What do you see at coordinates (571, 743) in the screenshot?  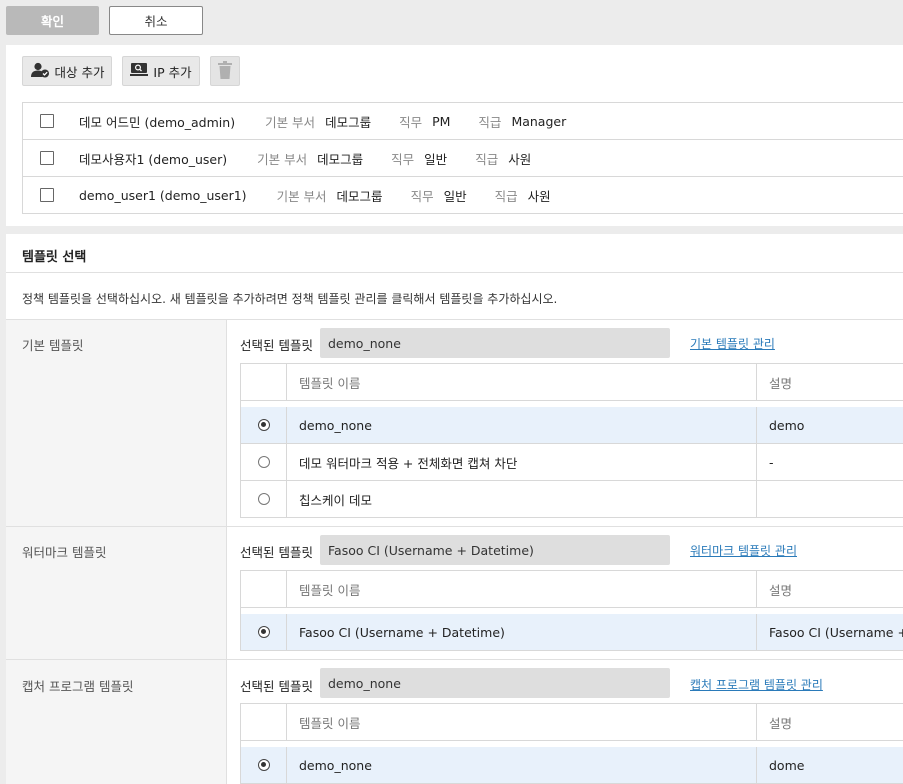 I see `capture-template-grid: 템플릿 이름 설명 demo_none dome` at bounding box center [571, 743].